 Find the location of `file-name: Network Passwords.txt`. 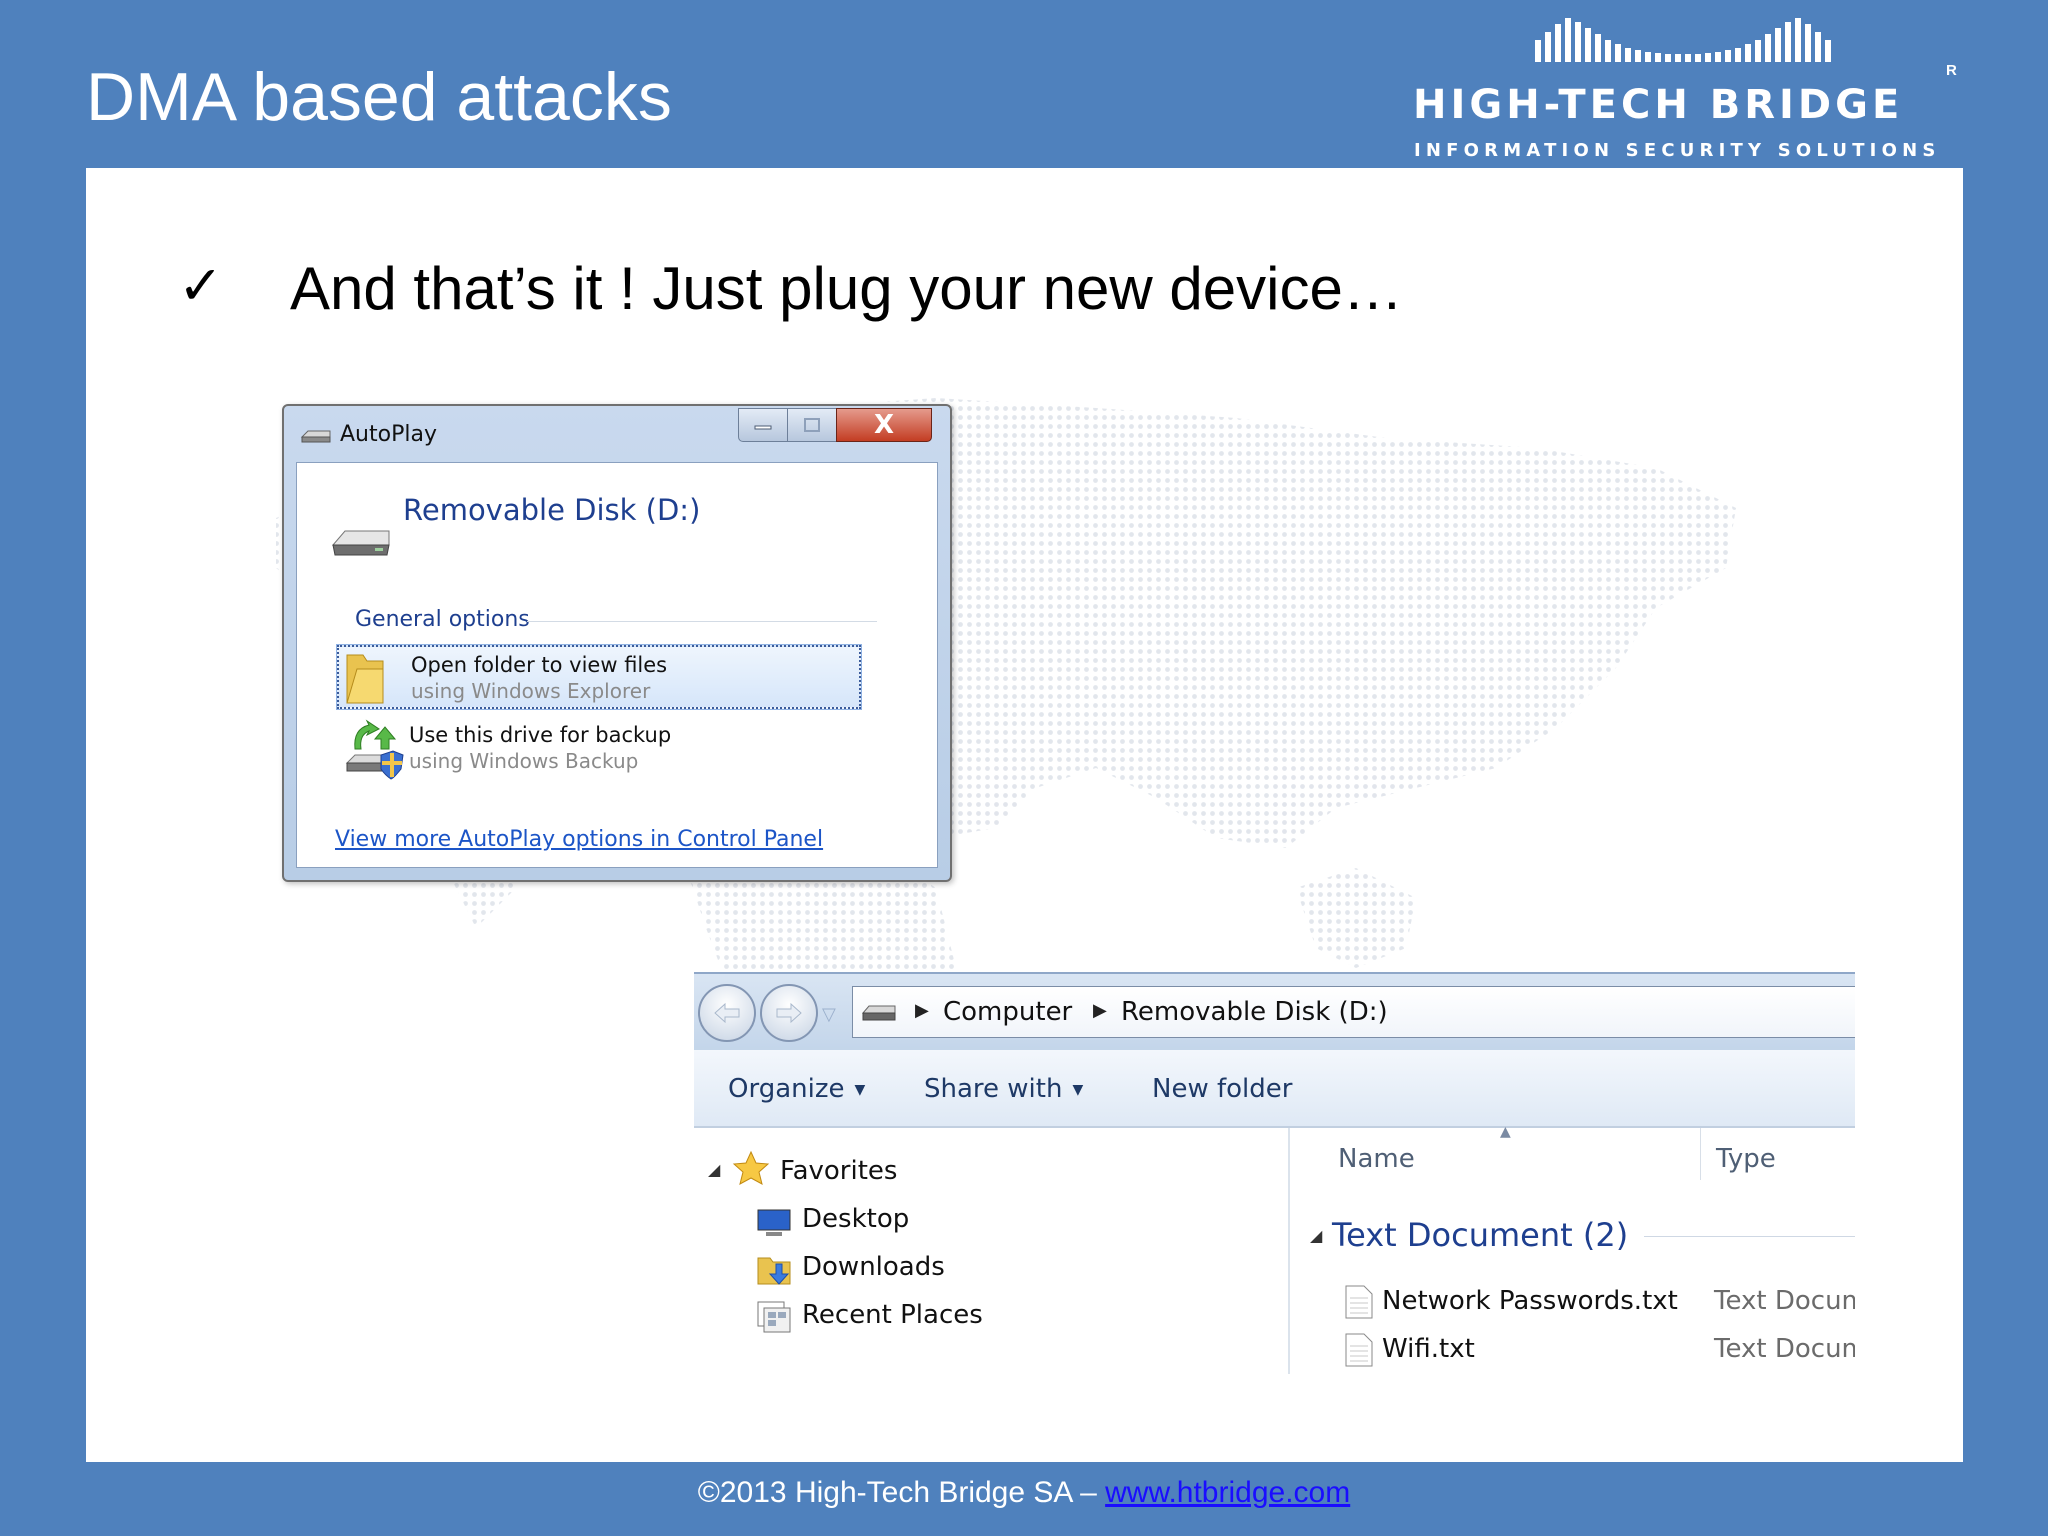

file-name: Network Passwords.txt is located at coordinates (1530, 1301).